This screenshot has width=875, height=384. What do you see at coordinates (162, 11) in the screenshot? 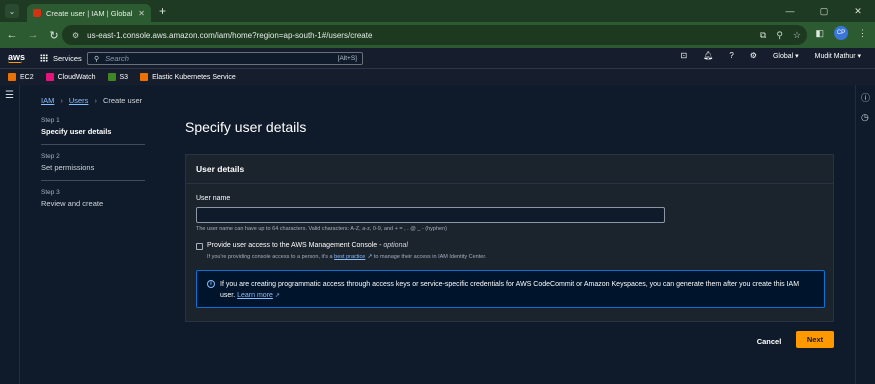
I see `new-tab-icon: +` at bounding box center [162, 11].